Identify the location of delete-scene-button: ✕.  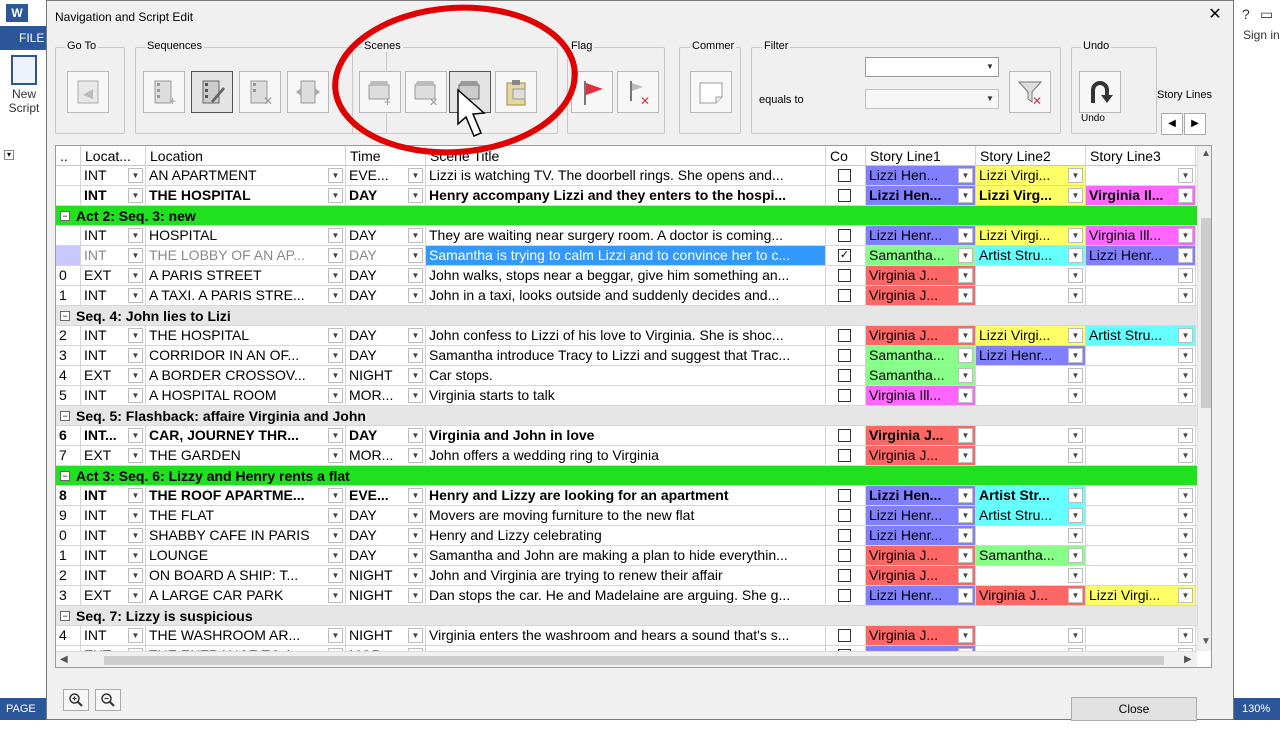
(426, 92).